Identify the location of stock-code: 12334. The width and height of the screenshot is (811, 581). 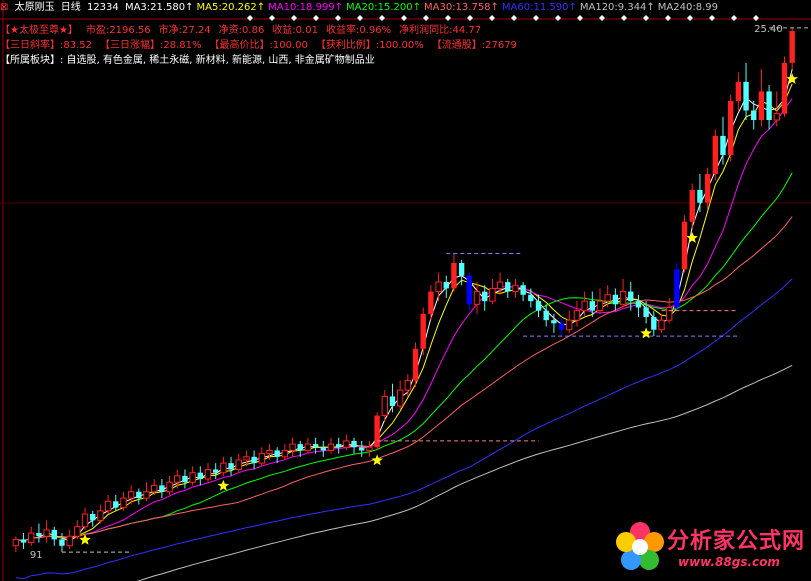
(102, 7).